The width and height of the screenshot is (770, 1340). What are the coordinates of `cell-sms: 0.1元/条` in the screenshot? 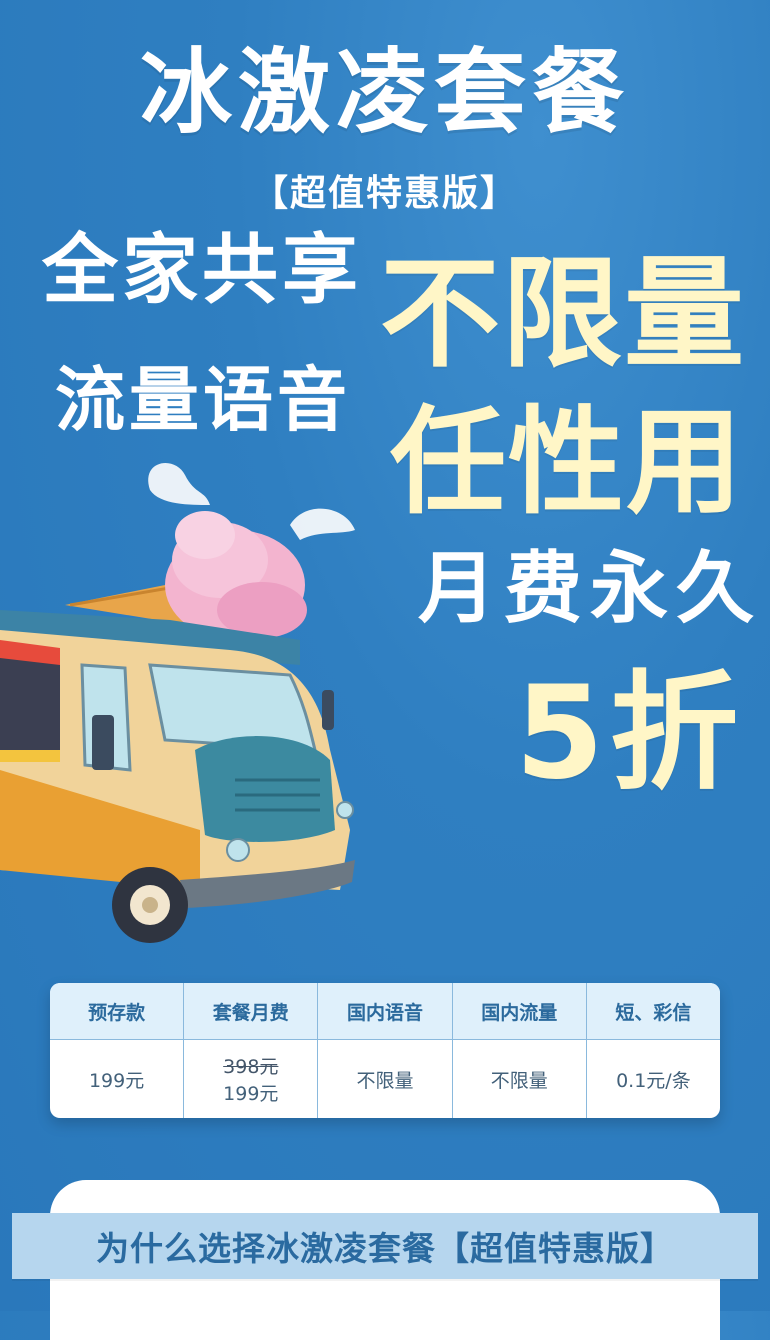 It's located at (653, 1080).